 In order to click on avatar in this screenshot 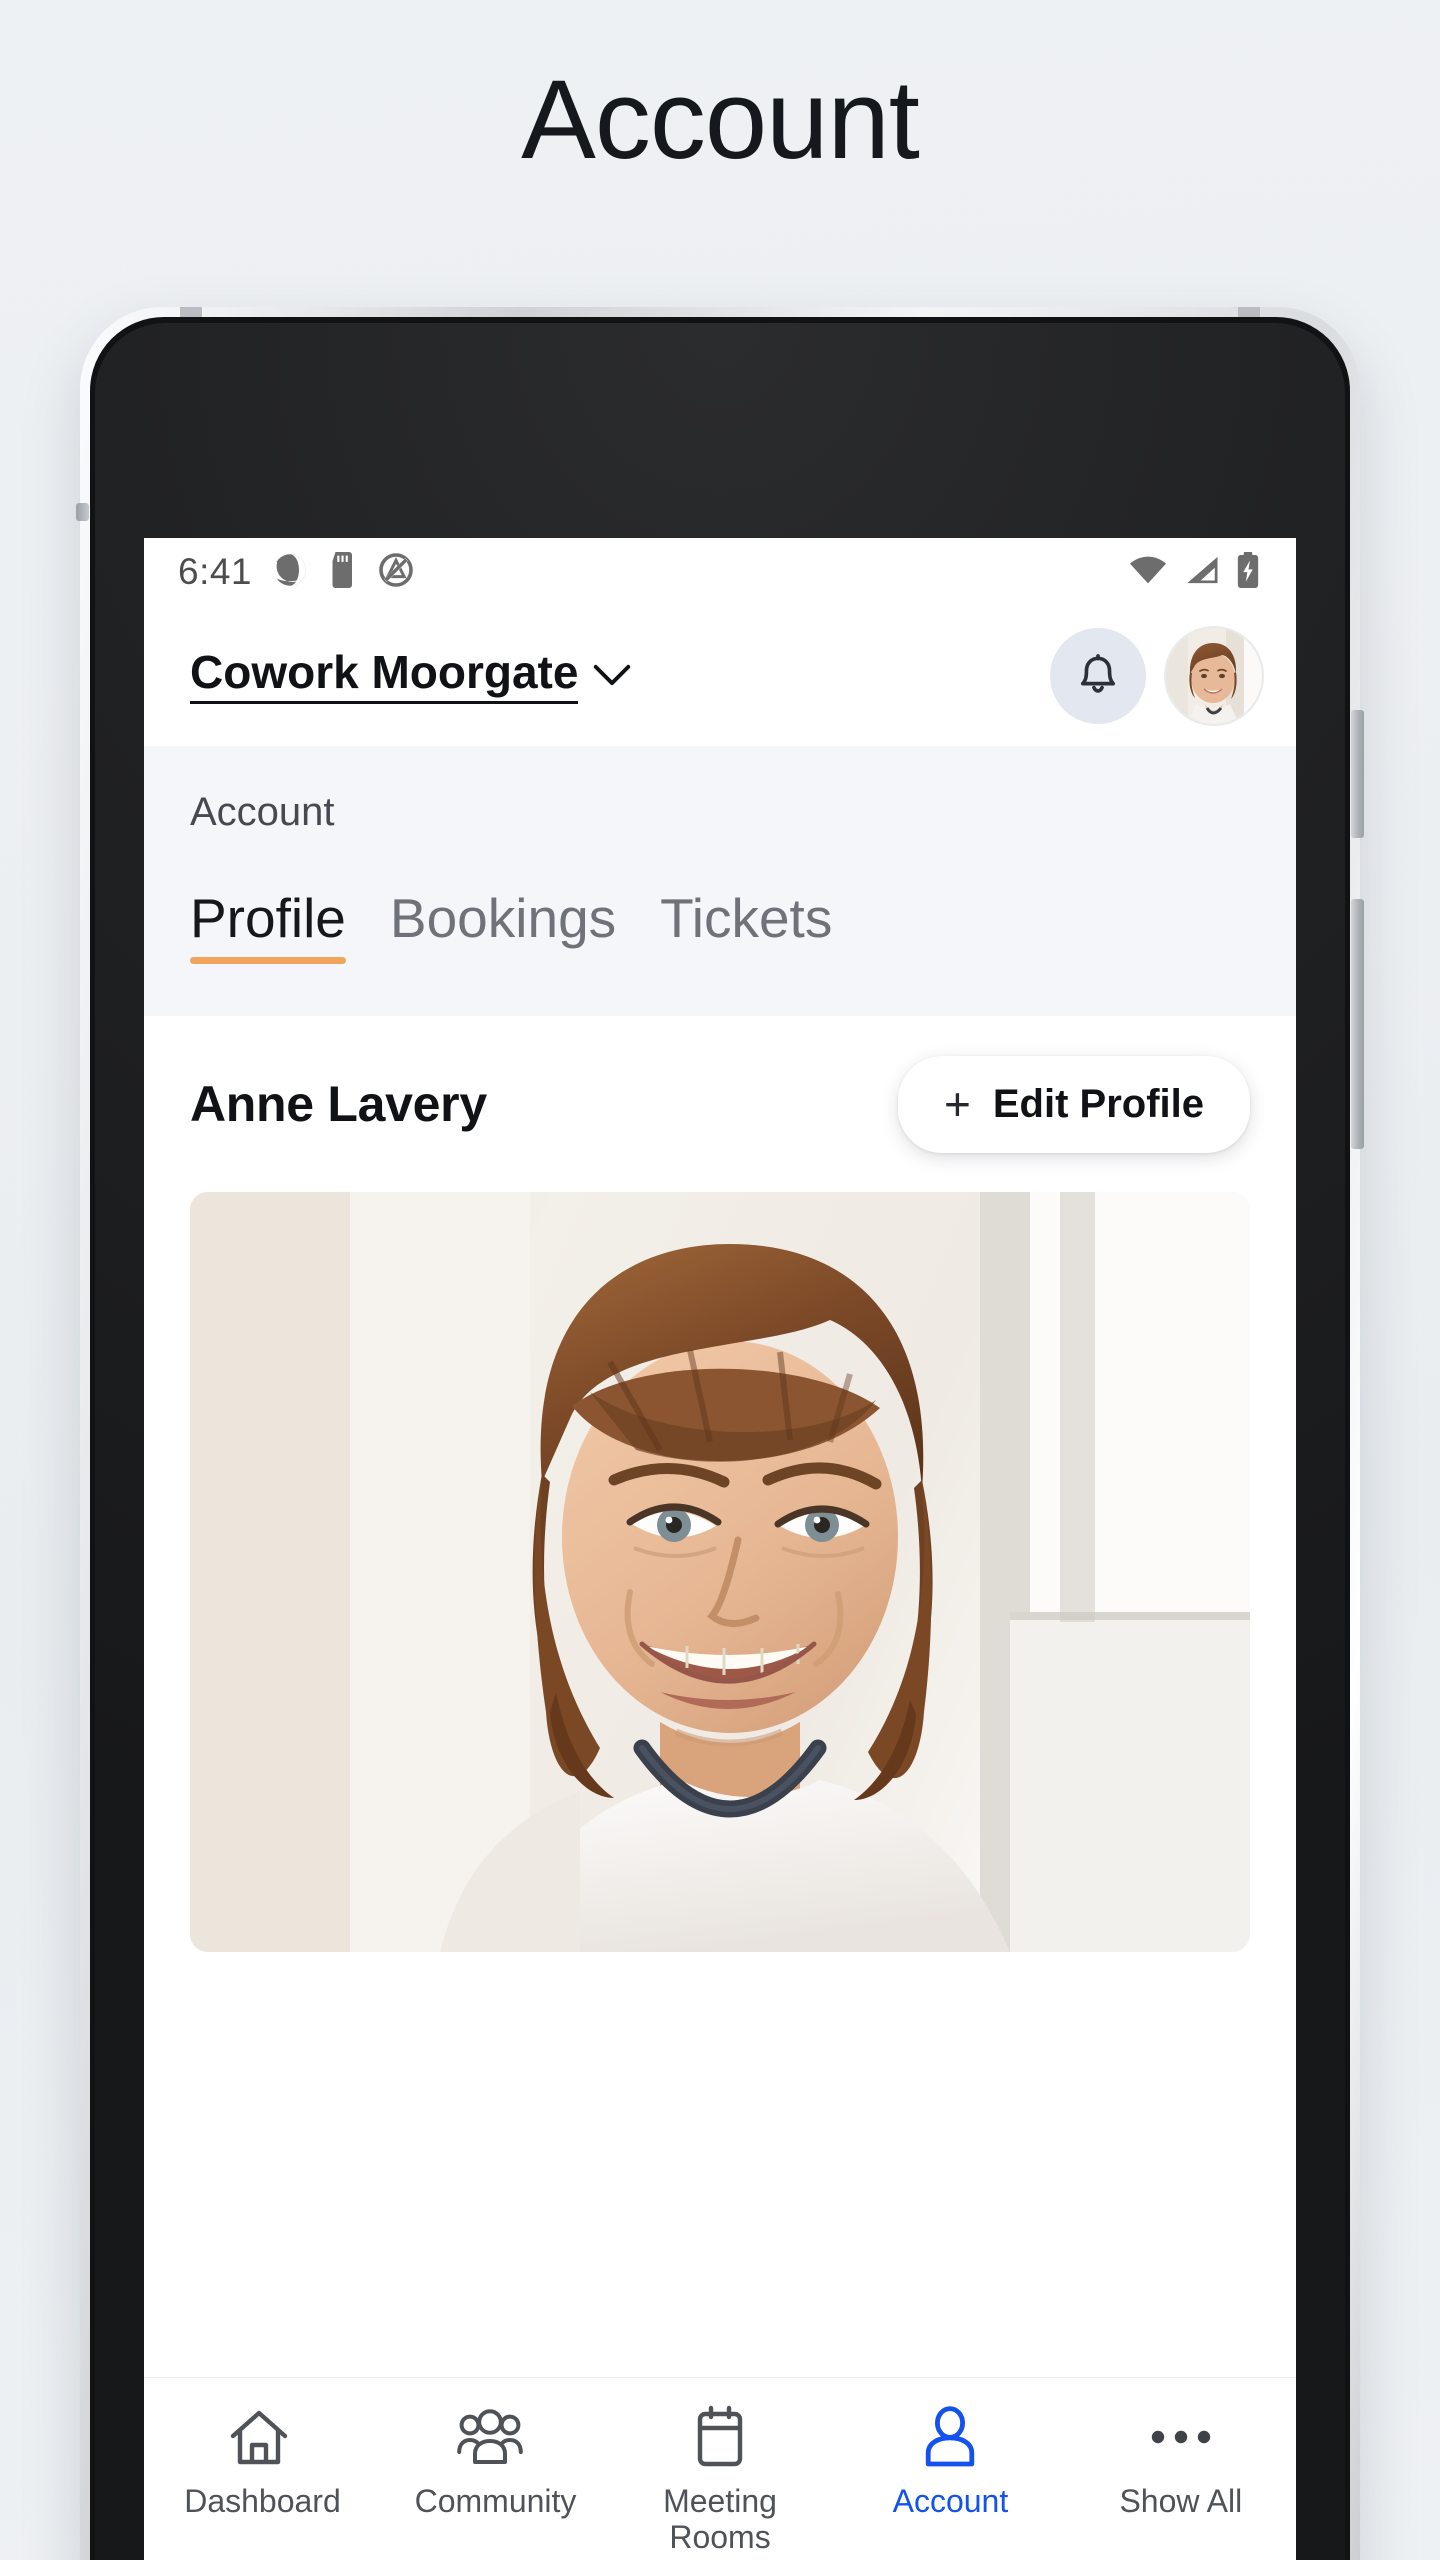, I will do `click(1214, 676)`.